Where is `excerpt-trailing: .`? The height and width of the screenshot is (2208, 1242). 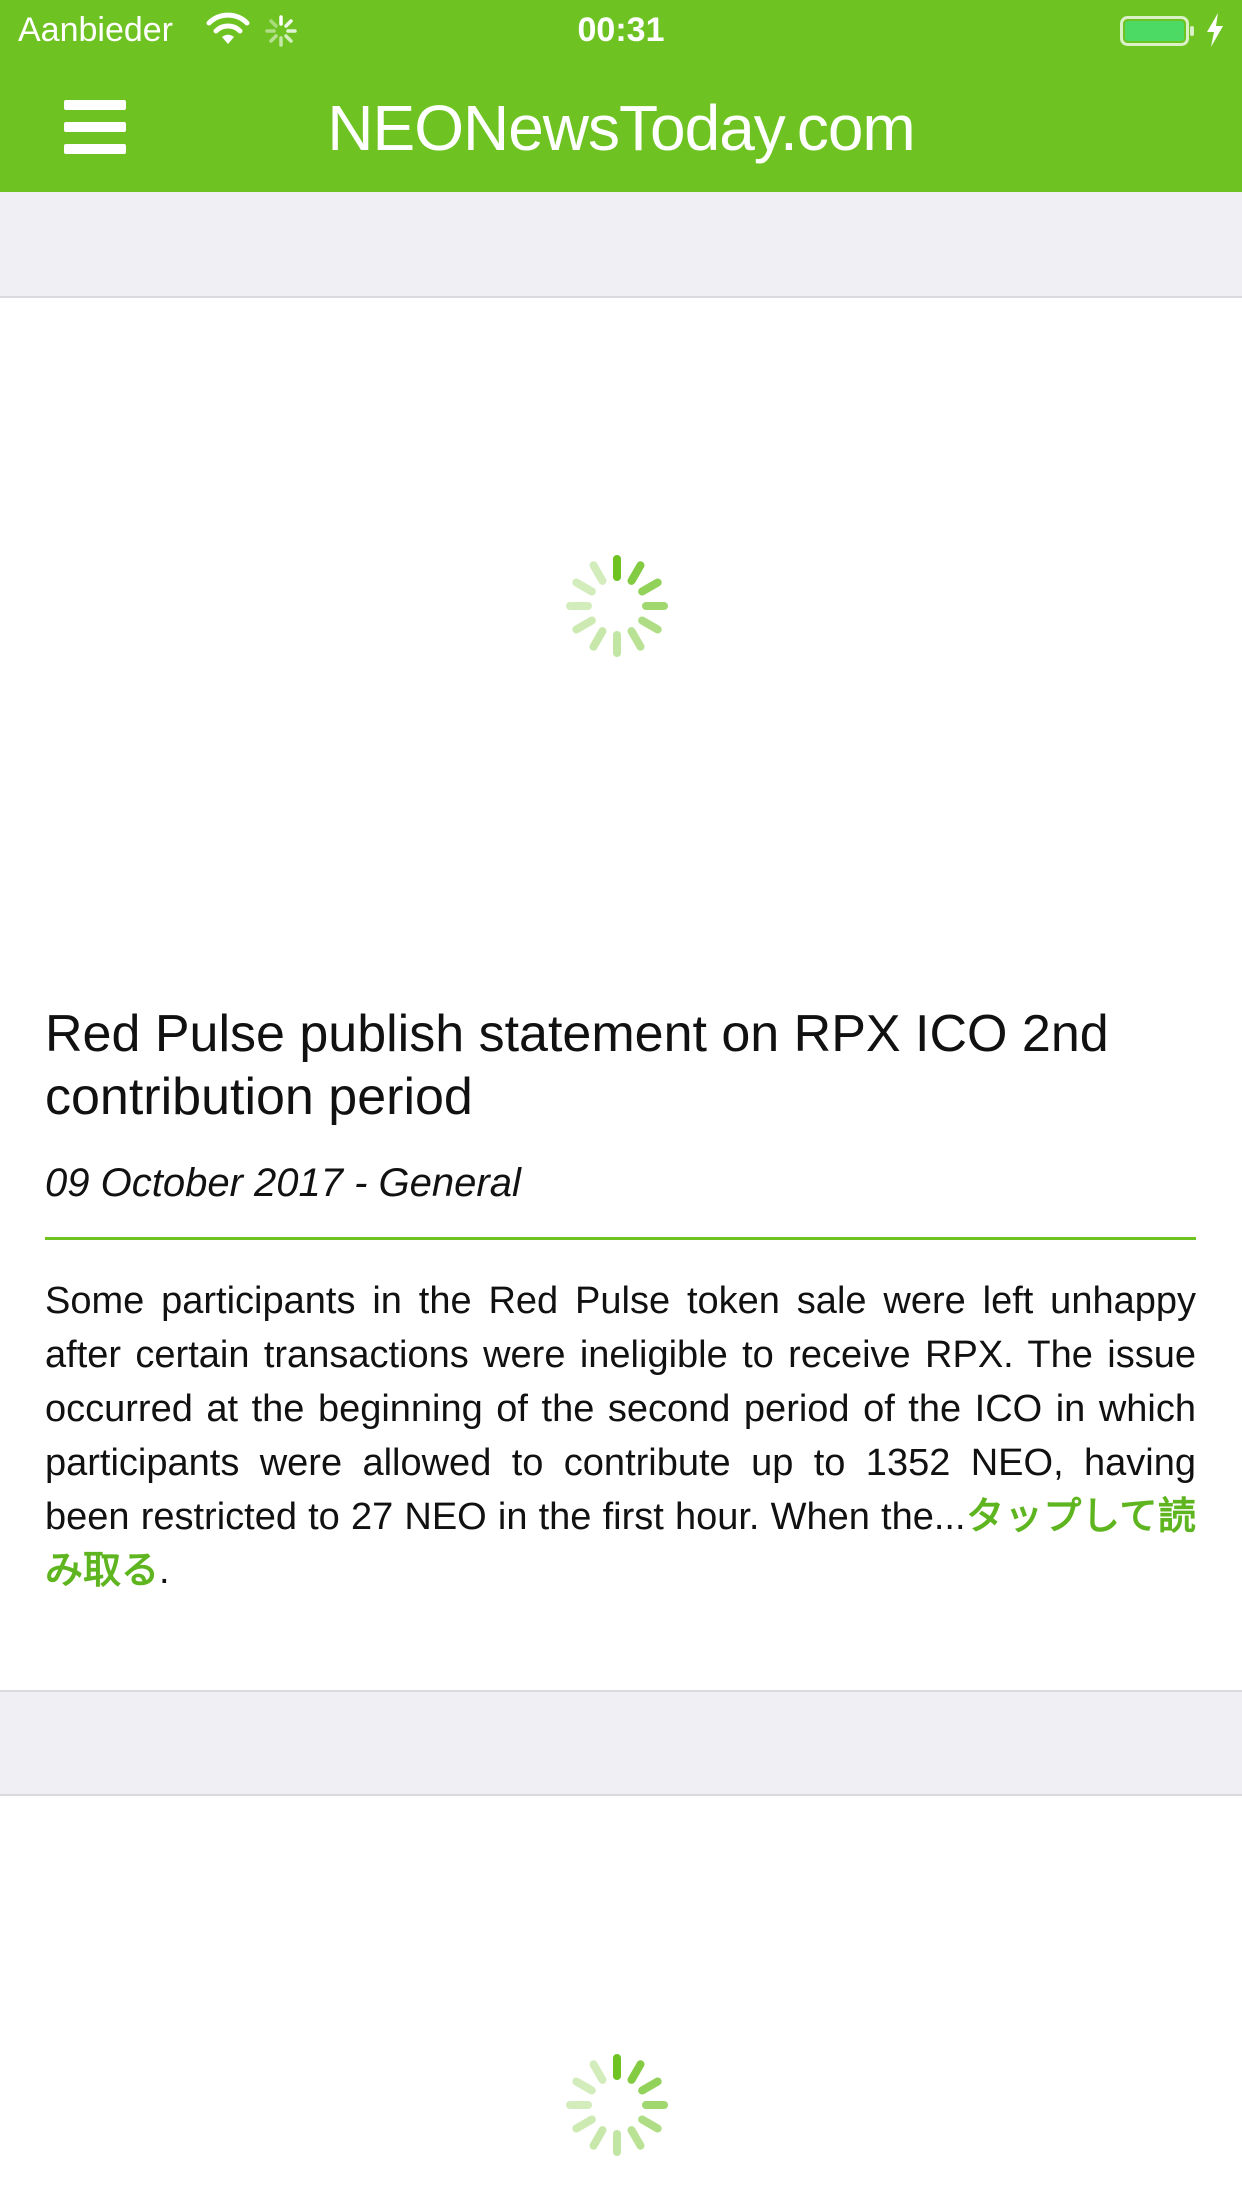 excerpt-trailing: . is located at coordinates (164, 1571).